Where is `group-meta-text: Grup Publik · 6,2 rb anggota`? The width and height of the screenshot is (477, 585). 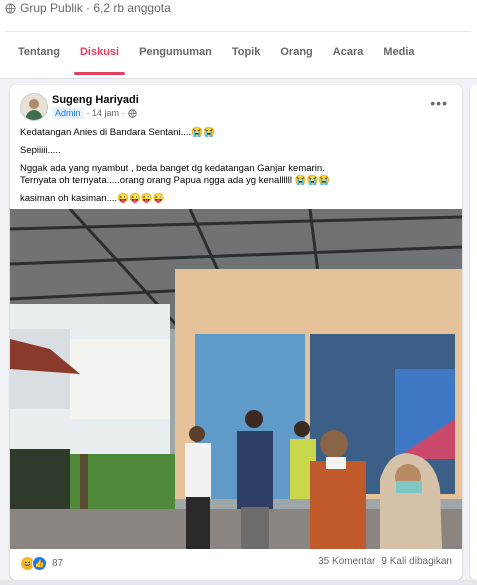
group-meta-text: Grup Publik · 6,2 rb anggota is located at coordinates (95, 8).